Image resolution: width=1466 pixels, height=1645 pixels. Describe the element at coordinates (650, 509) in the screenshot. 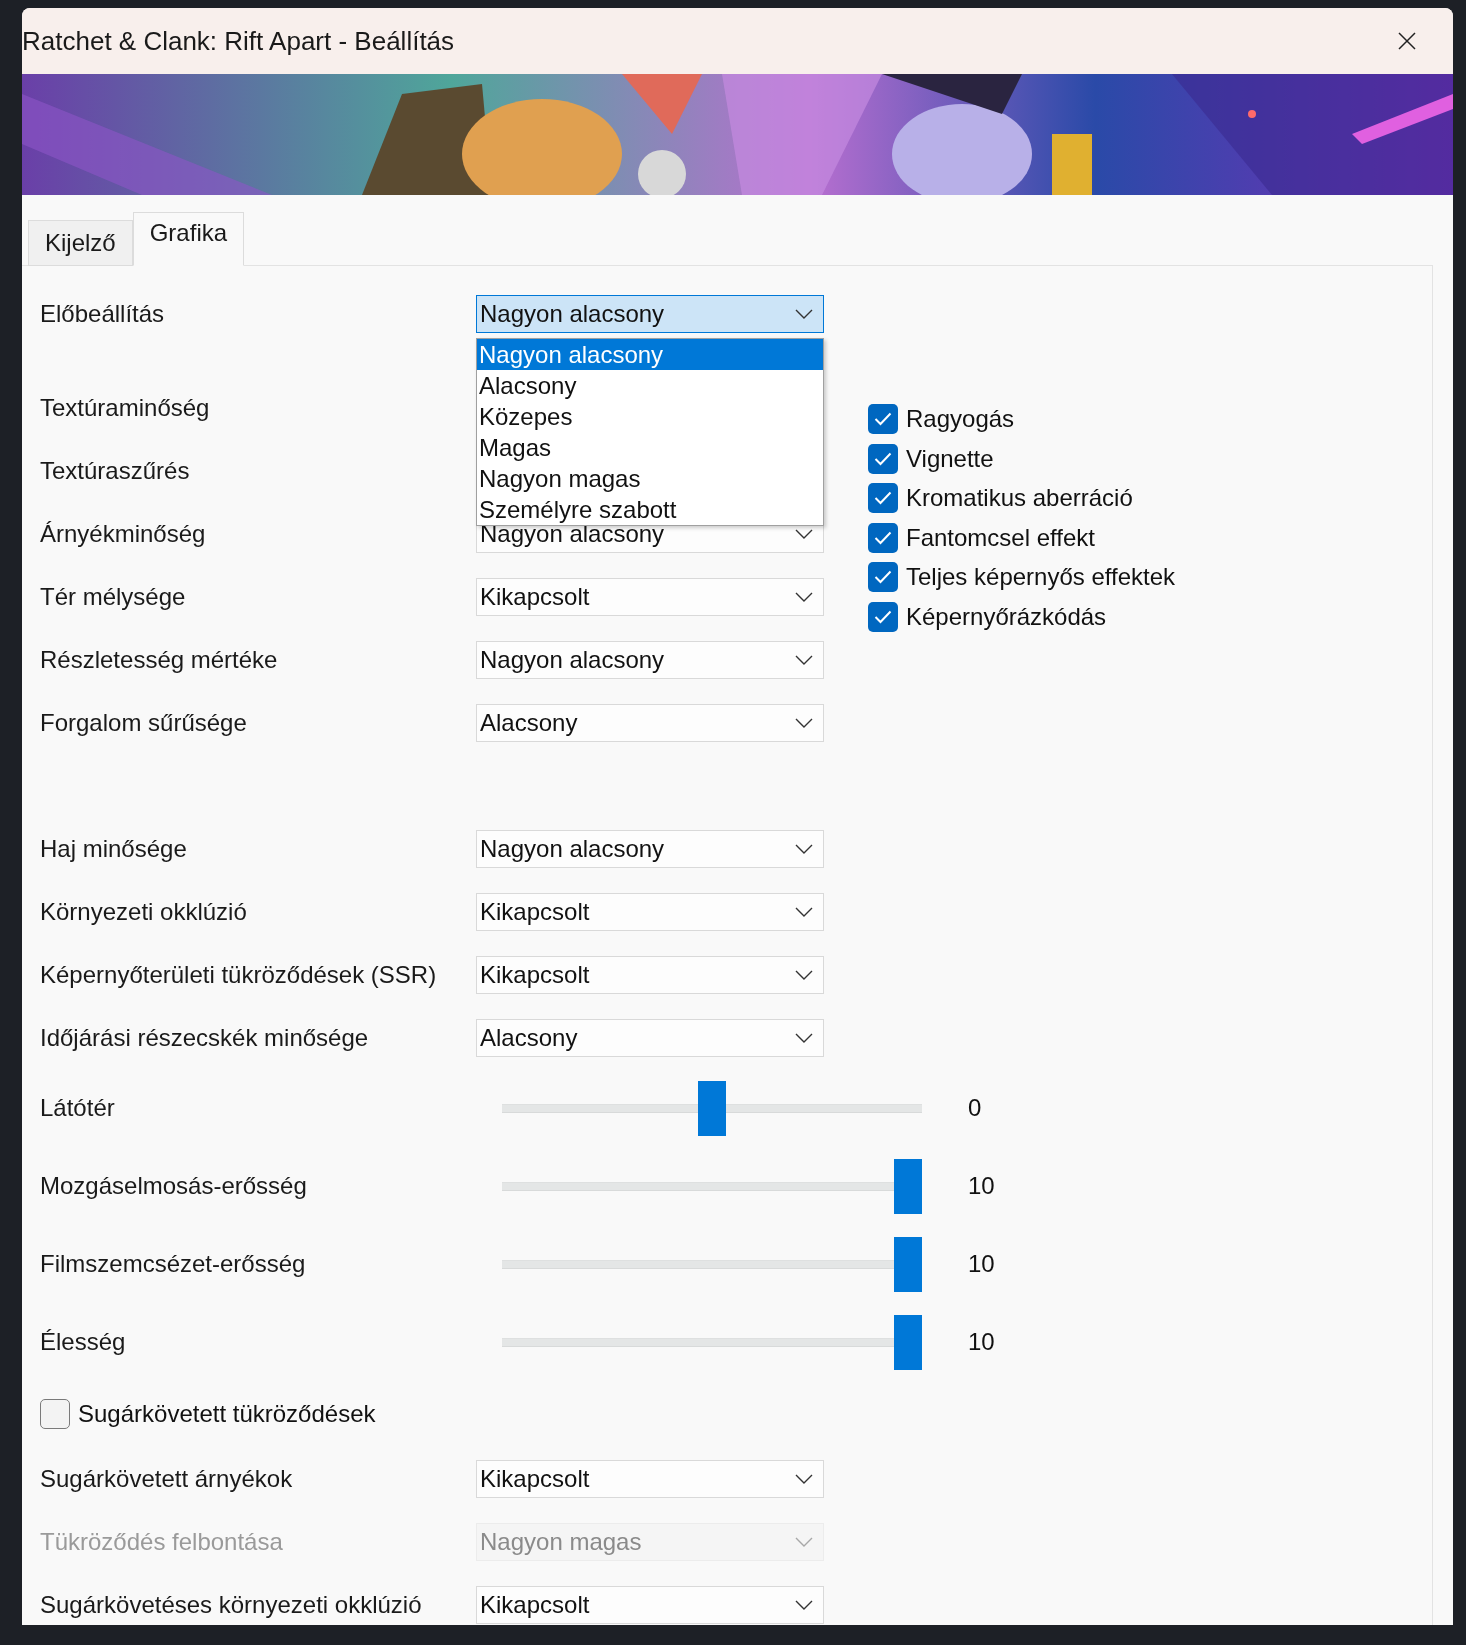

I see `dropdown-option: Személyre szabott` at that location.